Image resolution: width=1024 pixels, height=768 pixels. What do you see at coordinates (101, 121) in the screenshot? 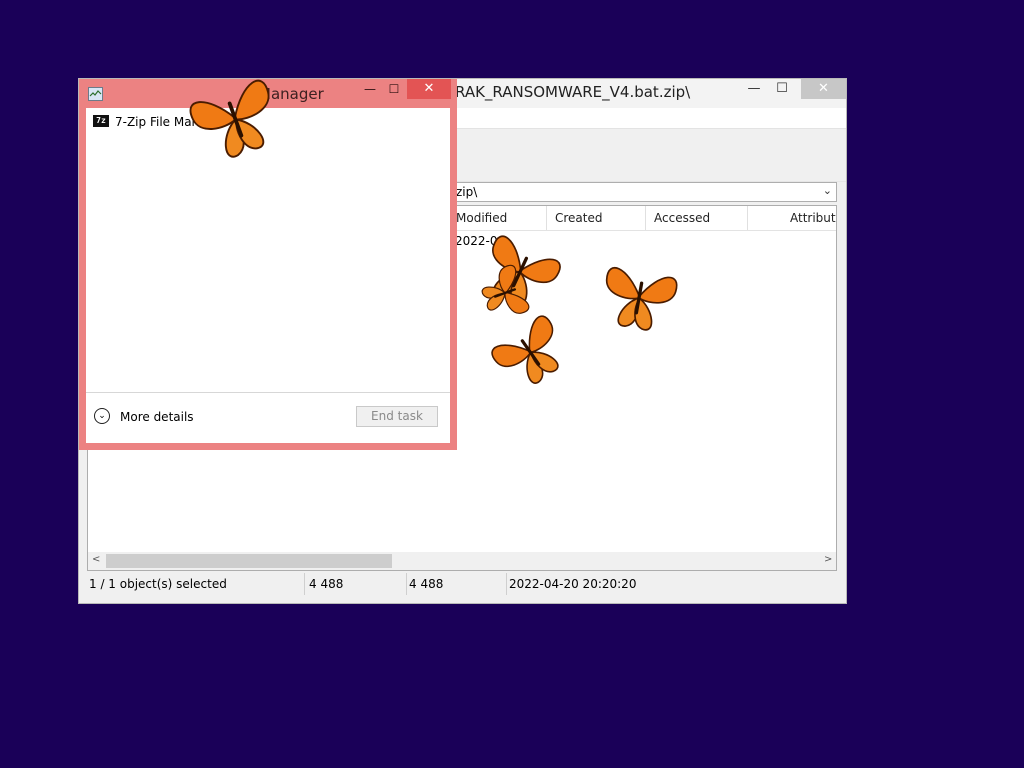
I see `seven-zip-icon: 7z` at bounding box center [101, 121].